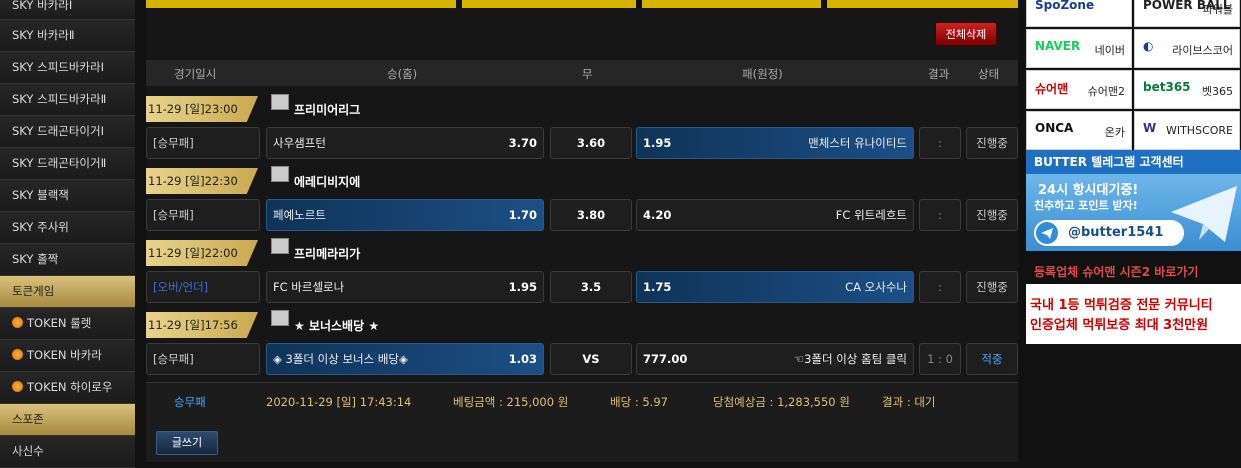  What do you see at coordinates (857, 143) in the screenshot?
I see `away-team: 맨체스터 유나이티드` at bounding box center [857, 143].